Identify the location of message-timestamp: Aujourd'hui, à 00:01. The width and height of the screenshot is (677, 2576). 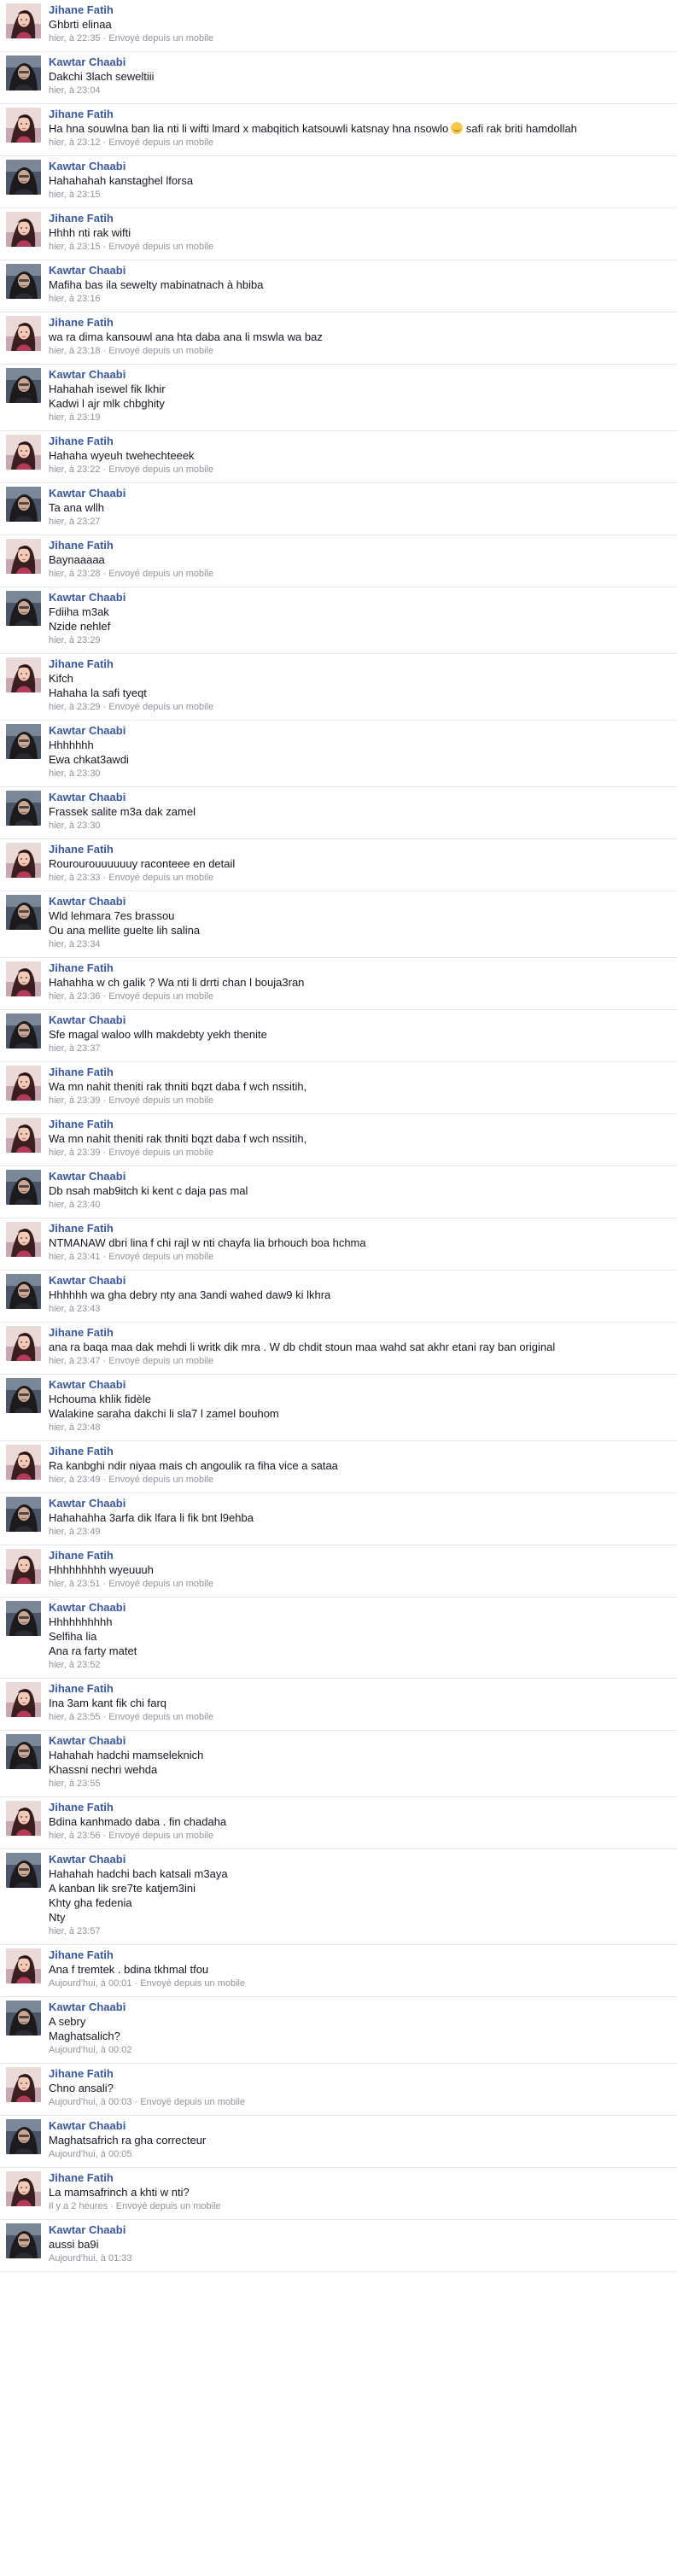
(90, 1983).